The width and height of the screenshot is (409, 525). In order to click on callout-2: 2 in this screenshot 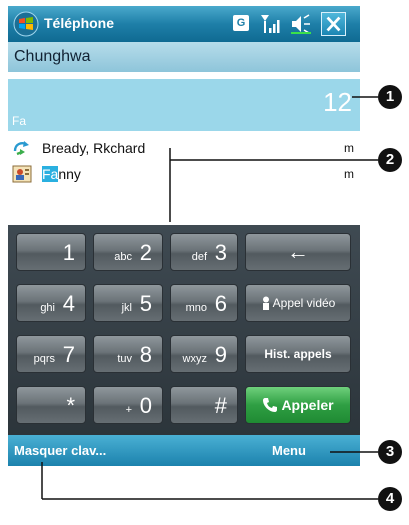, I will do `click(390, 160)`.